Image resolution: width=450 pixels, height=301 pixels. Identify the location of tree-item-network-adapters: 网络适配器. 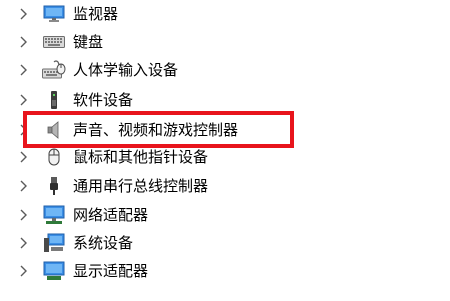
(225, 215).